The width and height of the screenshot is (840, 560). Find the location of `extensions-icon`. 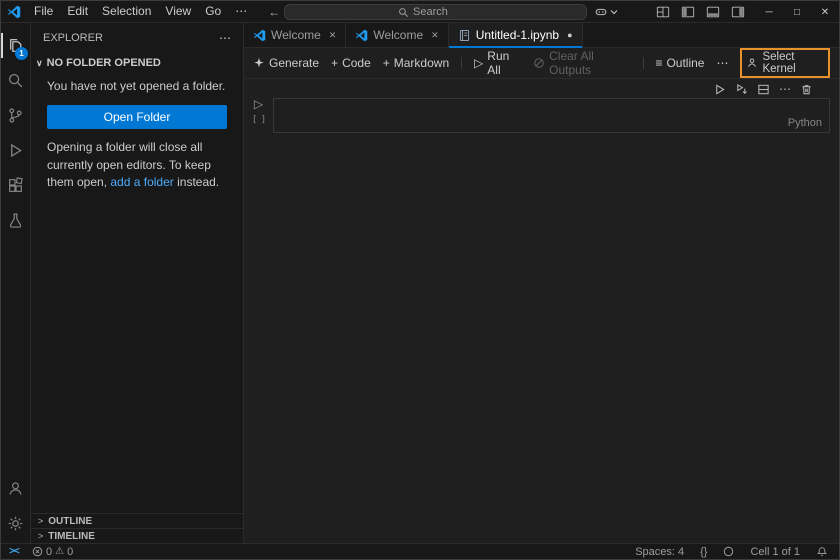

extensions-icon is located at coordinates (15, 185).